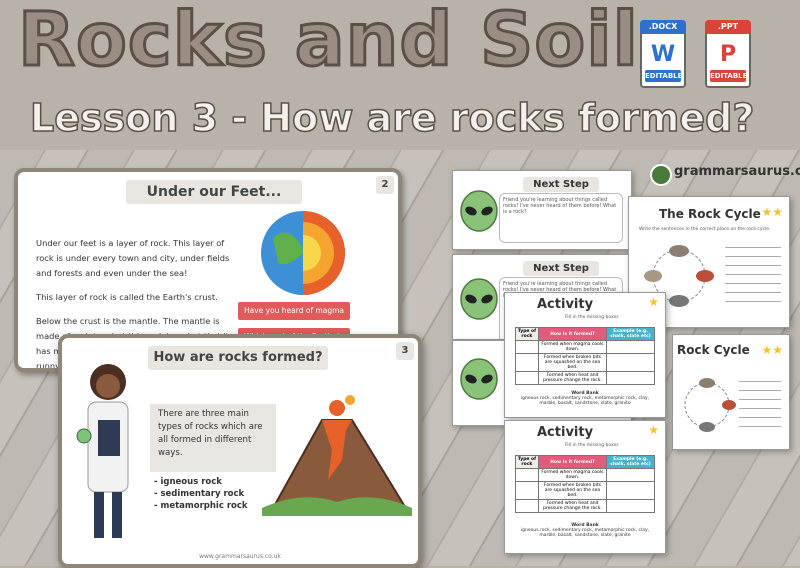  Describe the element at coordinates (392, 117) in the screenshot. I see `lesson-subtitle: Lesson 3 - How are rocks formed?` at that location.